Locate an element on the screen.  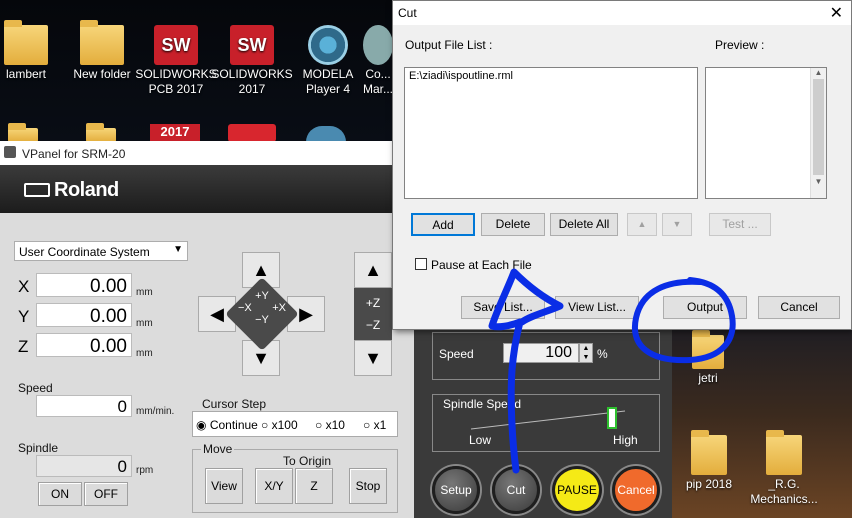
speed-override-unit: % is located at coordinates (602, 354).